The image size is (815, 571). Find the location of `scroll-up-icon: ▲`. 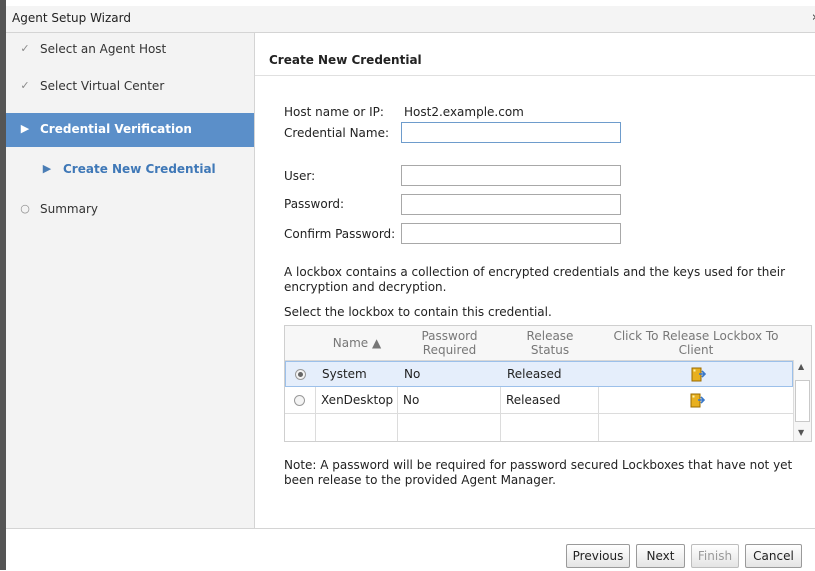

scroll-up-icon: ▲ is located at coordinates (801, 366).